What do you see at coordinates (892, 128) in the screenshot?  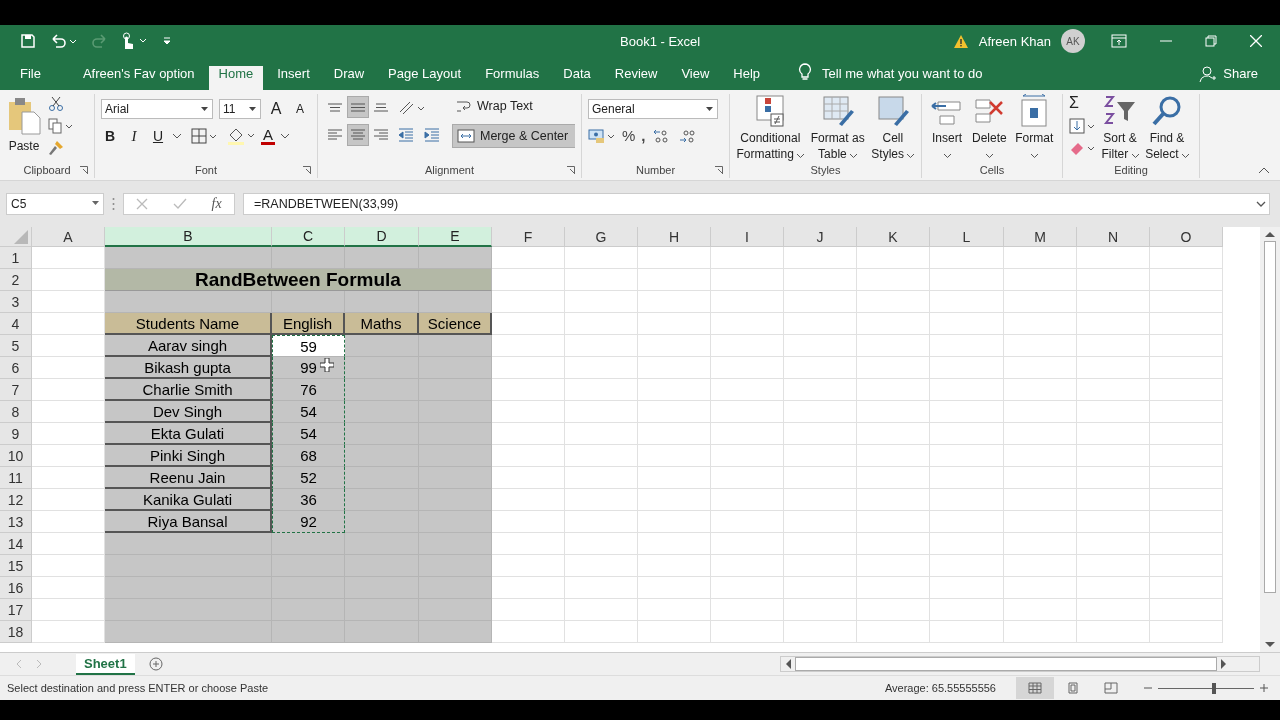 I see `styles-button: Cell Styles` at bounding box center [892, 128].